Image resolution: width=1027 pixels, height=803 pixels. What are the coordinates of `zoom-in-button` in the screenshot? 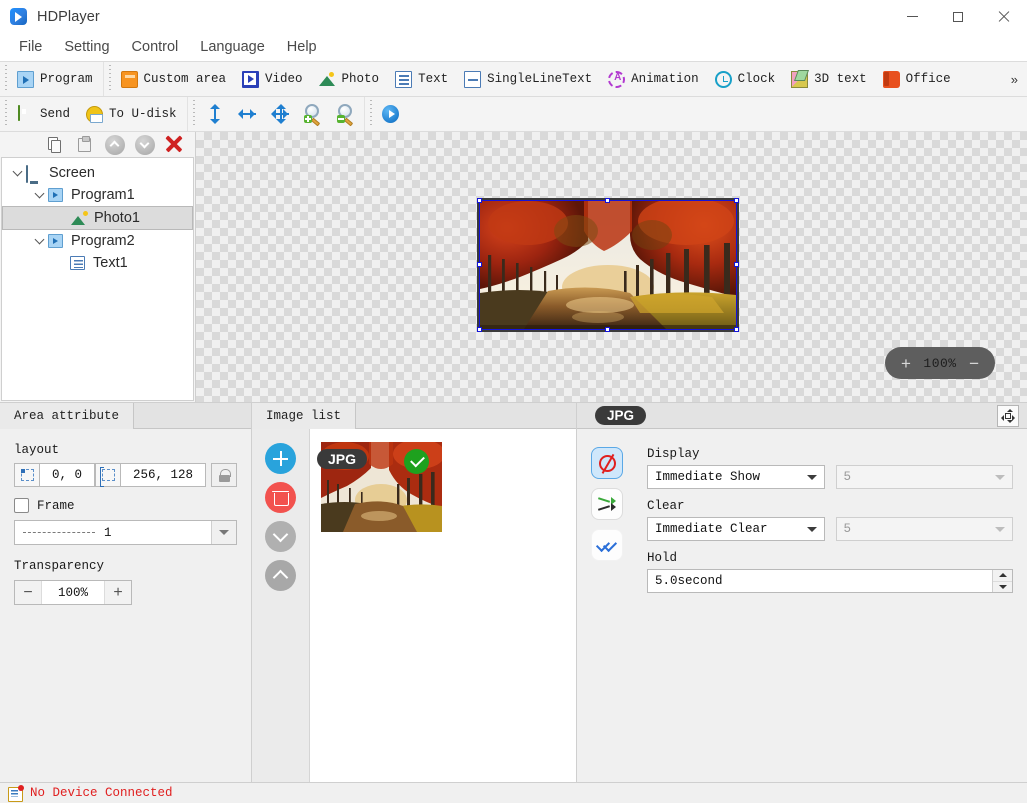 It's located at (314, 114).